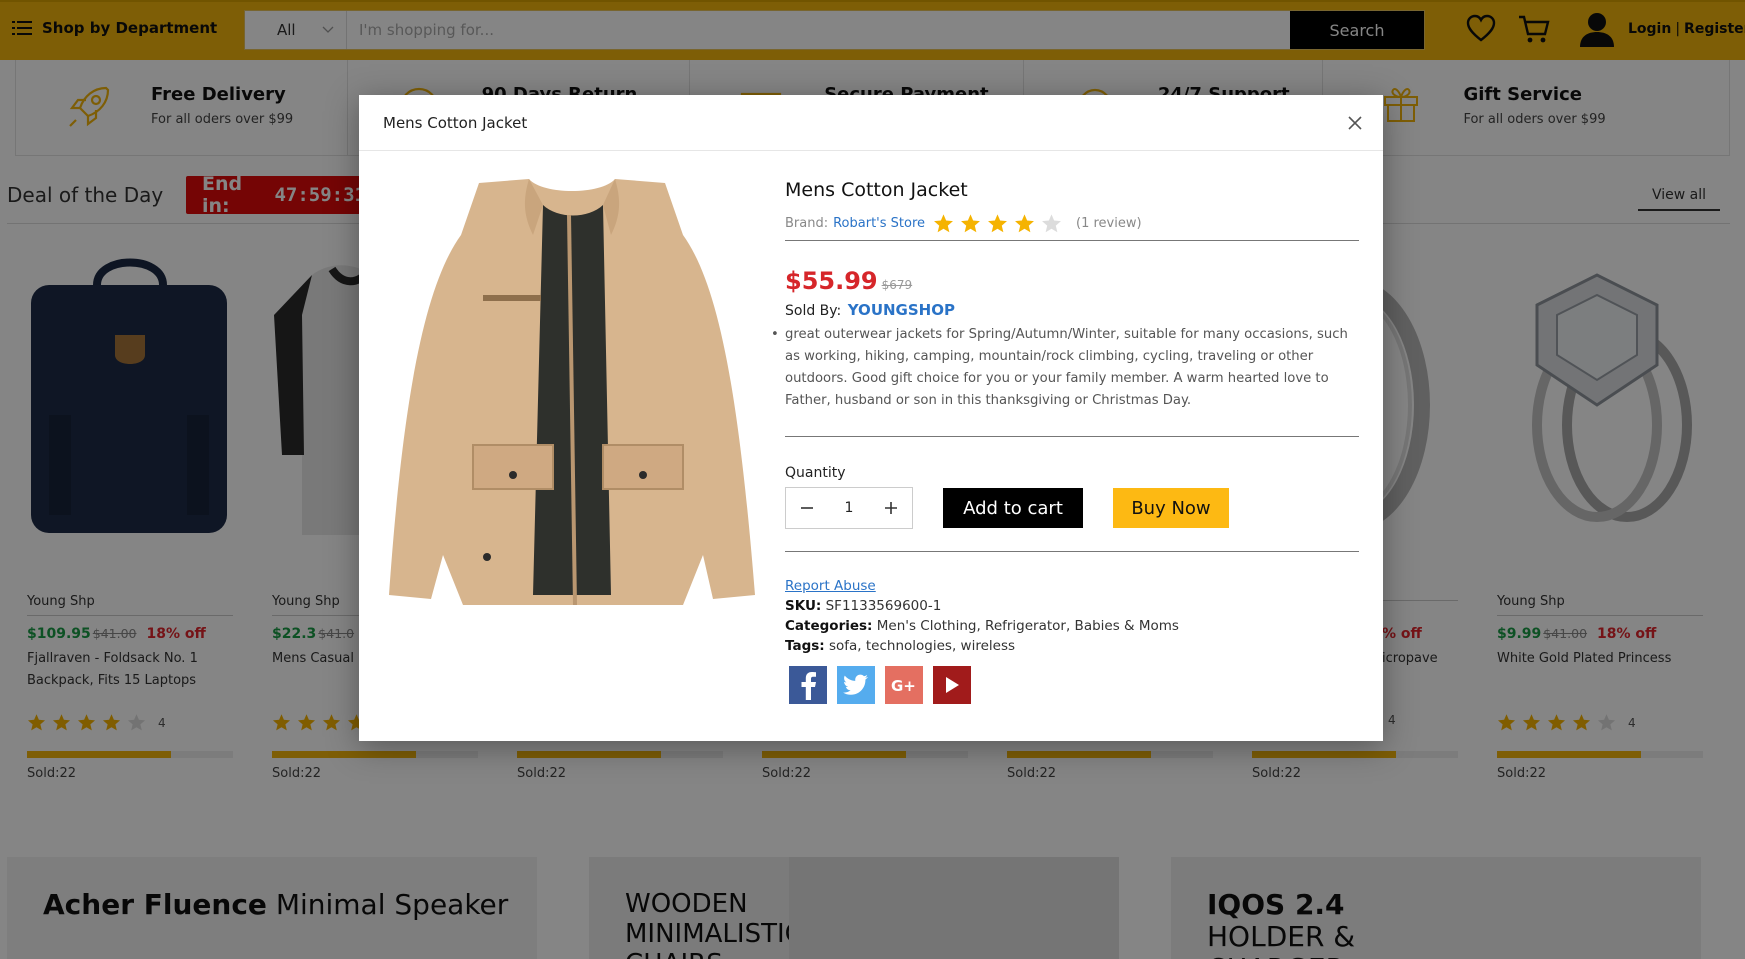  What do you see at coordinates (1072, 606) in the screenshot?
I see `sku-row: SKU: SF1133569600-1` at bounding box center [1072, 606].